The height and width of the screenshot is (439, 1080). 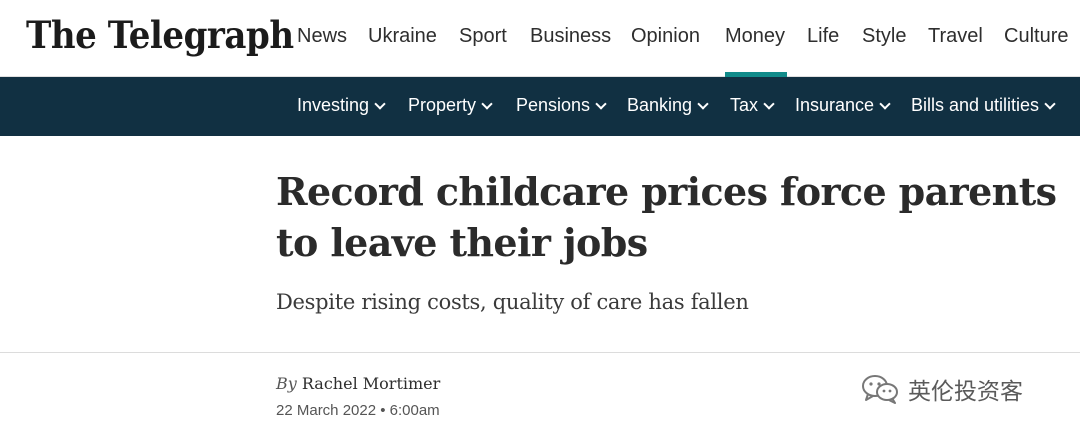 I want to click on main-nav-business: Business, so click(x=570, y=36).